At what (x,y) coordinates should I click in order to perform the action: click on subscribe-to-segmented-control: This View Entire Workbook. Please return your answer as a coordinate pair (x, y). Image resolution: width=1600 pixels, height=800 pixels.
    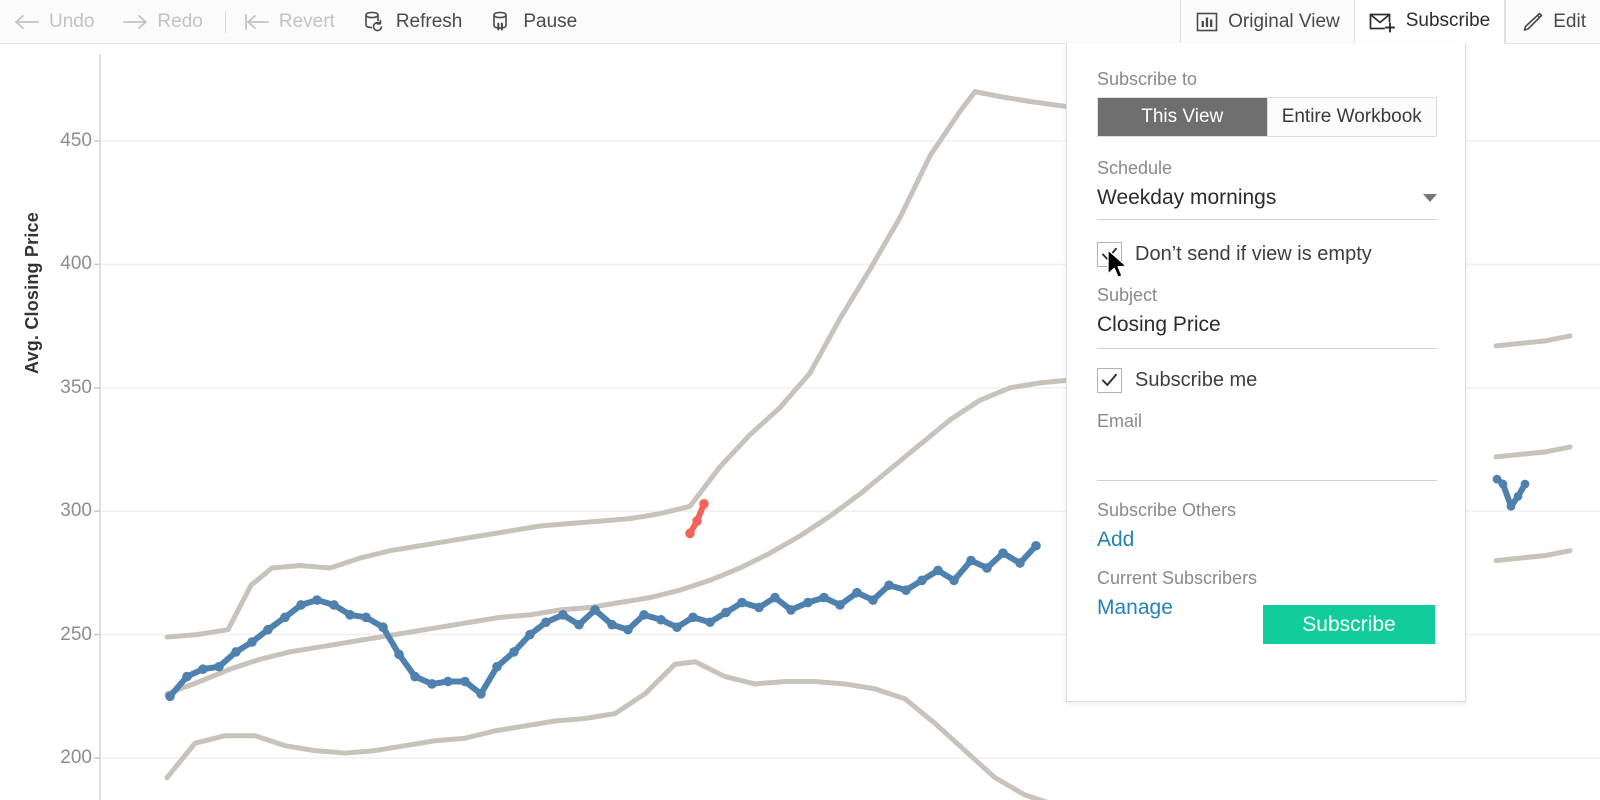
    Looking at the image, I should click on (1267, 117).